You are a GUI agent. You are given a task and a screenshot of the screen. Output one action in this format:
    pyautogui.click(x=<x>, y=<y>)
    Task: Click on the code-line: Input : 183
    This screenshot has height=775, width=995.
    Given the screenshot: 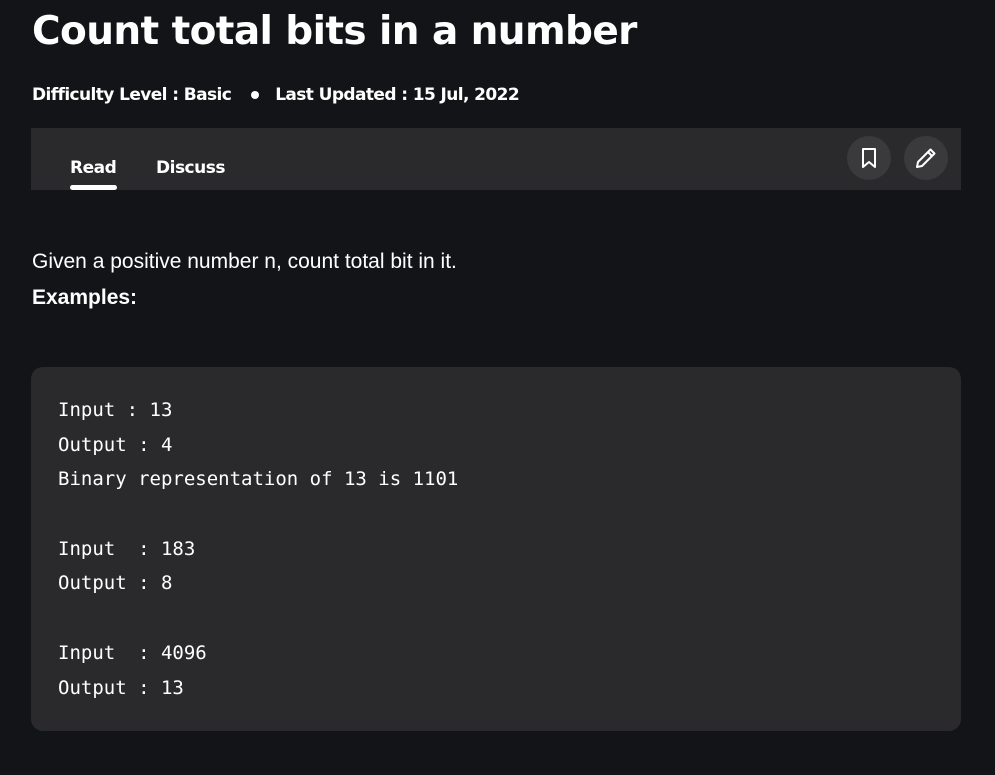 What is the action you would take?
    pyautogui.click(x=127, y=548)
    